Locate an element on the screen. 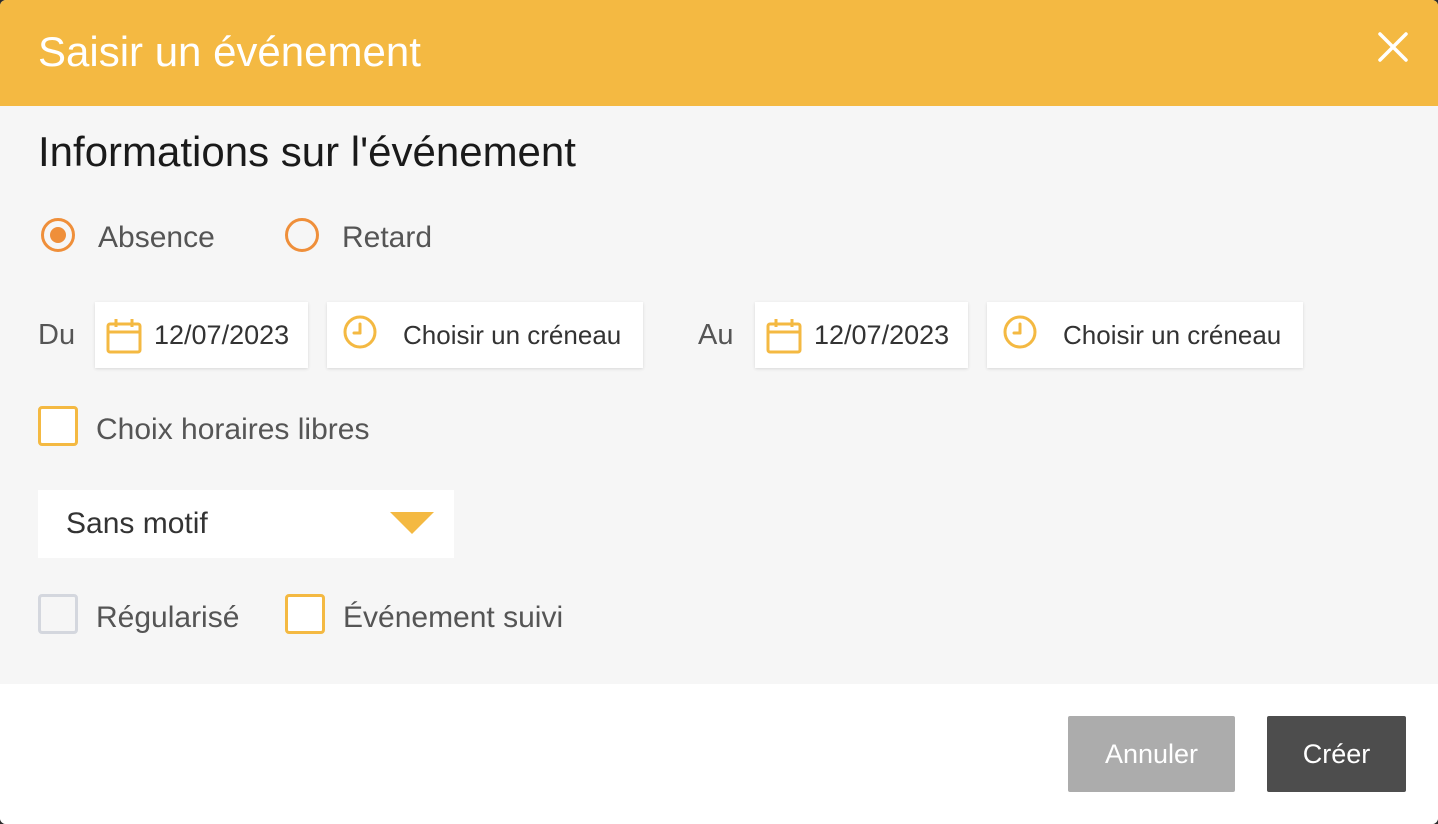  reason-select: Sans motif is located at coordinates (246, 524).